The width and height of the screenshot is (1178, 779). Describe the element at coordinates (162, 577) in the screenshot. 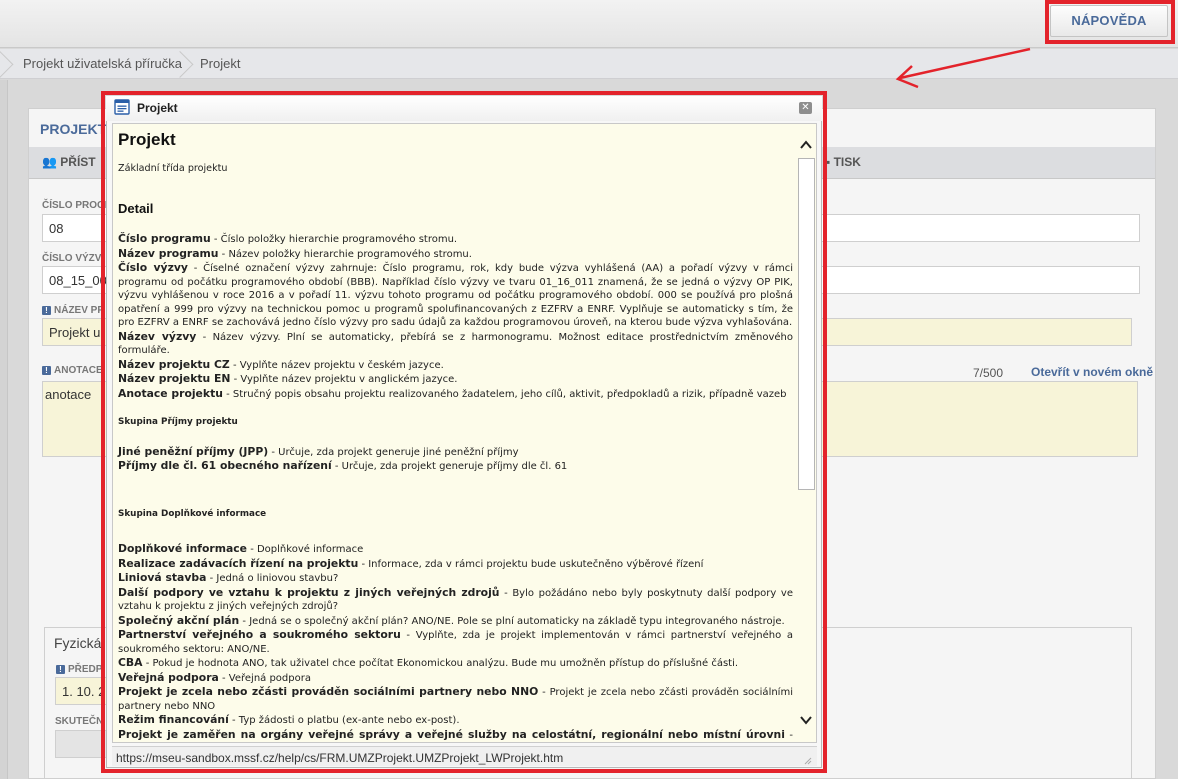

I see `help-item-term: Liniová stavba` at that location.